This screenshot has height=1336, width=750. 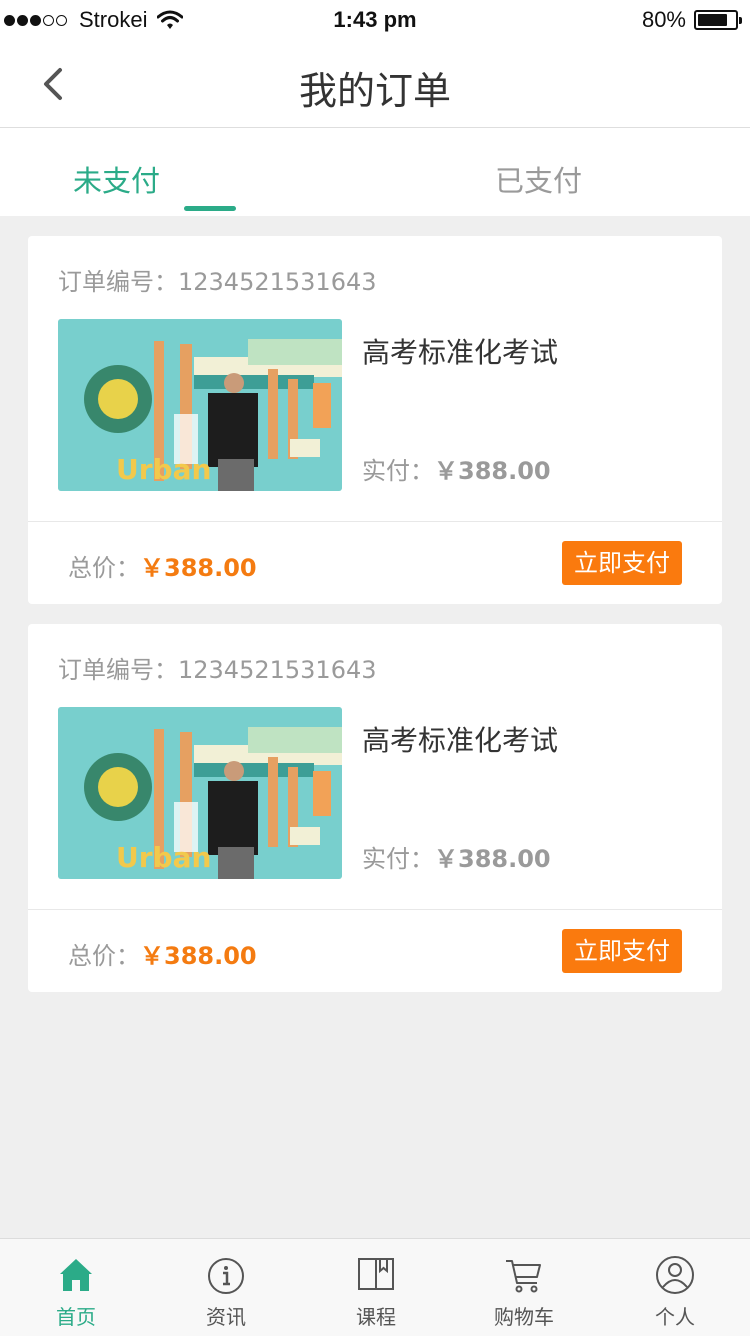 I want to click on battery-level, so click(x=712, y=20).